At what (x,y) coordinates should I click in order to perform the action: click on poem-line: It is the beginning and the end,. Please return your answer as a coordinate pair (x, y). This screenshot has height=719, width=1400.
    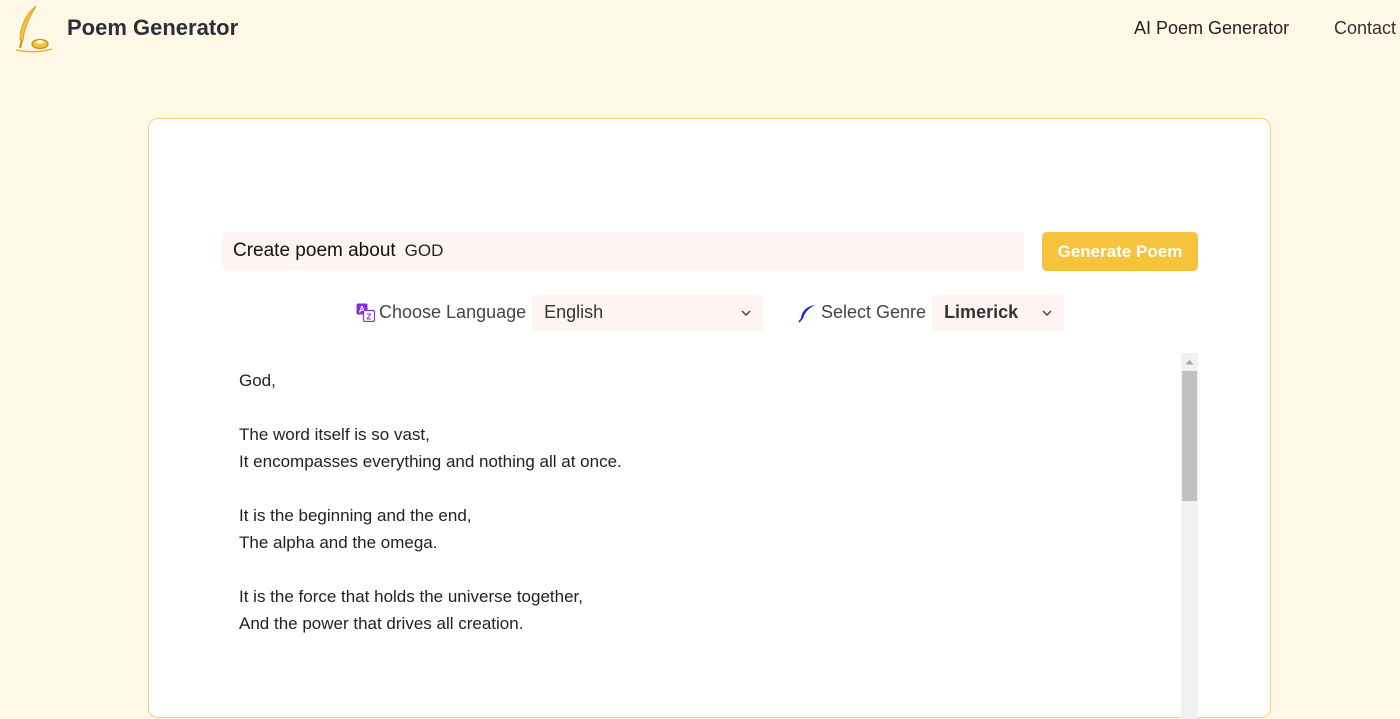
    Looking at the image, I should click on (355, 515).